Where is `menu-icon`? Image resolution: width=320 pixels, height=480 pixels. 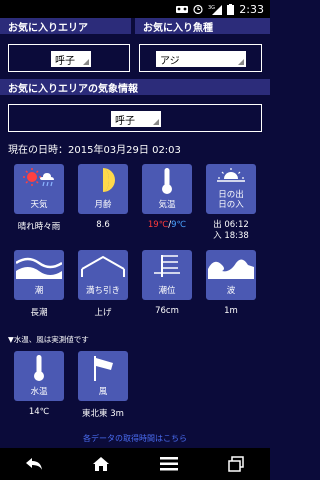
menu-icon is located at coordinates (168, 464).